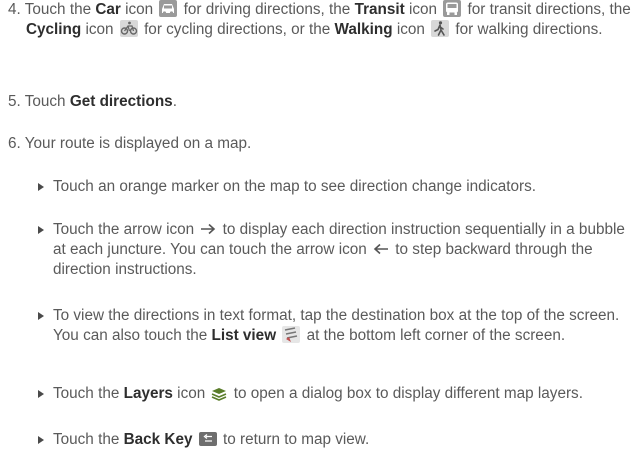 The image size is (639, 450). I want to click on list-view-label: List view, so click(244, 335).